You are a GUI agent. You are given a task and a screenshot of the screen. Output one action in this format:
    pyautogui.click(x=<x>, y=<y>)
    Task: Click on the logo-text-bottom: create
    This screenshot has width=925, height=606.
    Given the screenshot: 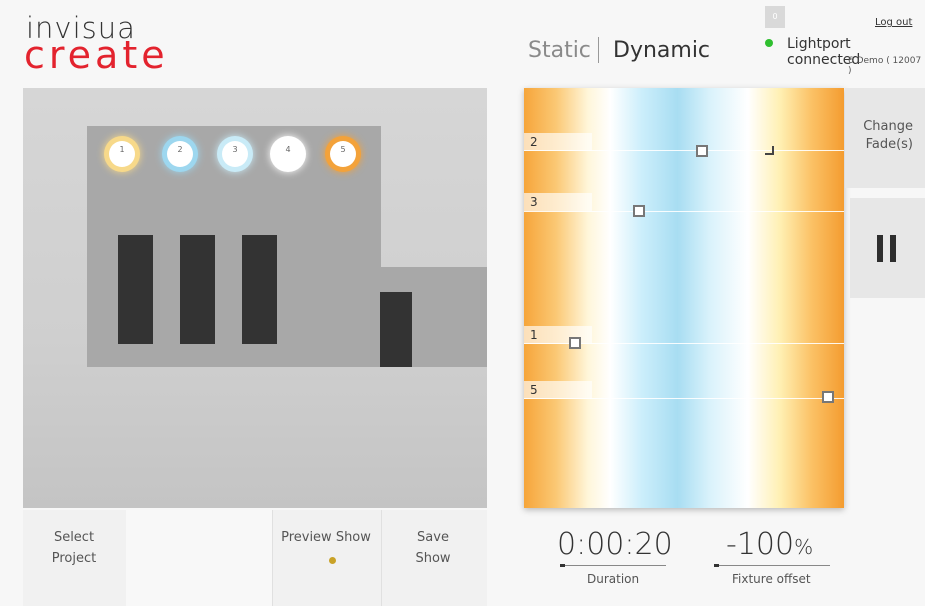 What is the action you would take?
    pyautogui.click(x=96, y=55)
    